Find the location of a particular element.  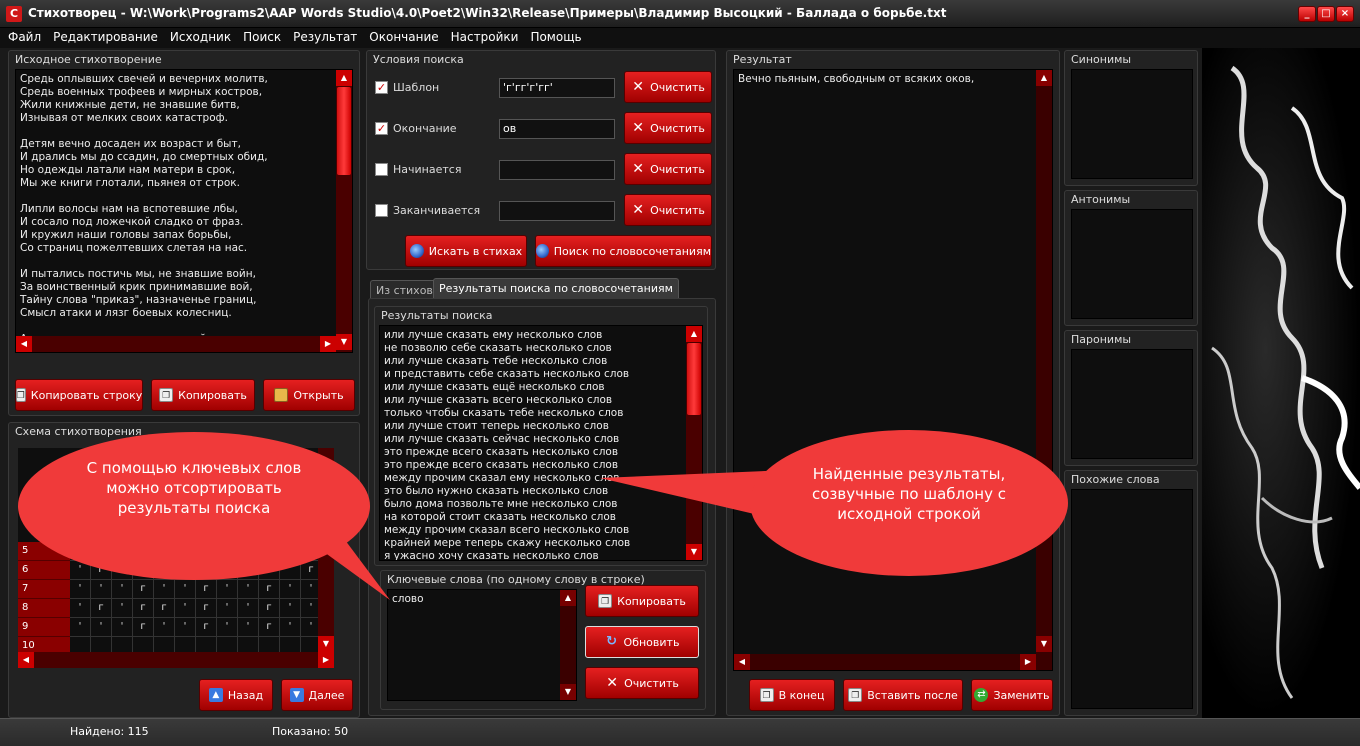

callout-pointers is located at coordinates (535, 535).